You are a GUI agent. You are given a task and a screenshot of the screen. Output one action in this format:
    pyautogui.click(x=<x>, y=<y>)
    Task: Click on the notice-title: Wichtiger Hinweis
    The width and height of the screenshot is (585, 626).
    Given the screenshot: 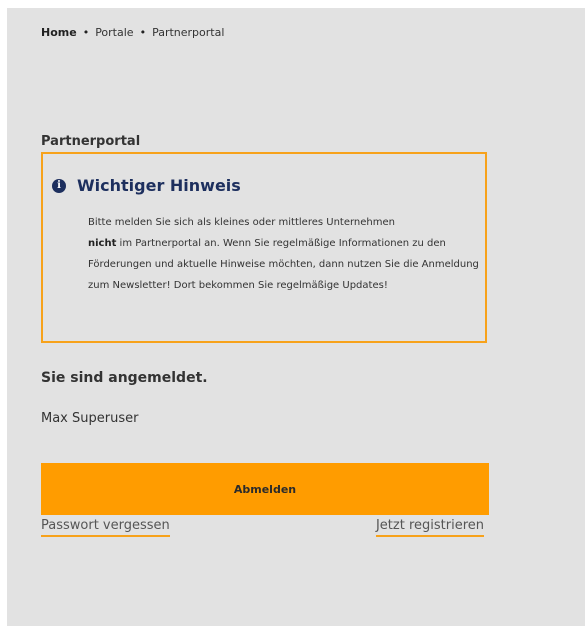 What is the action you would take?
    pyautogui.click(x=159, y=185)
    